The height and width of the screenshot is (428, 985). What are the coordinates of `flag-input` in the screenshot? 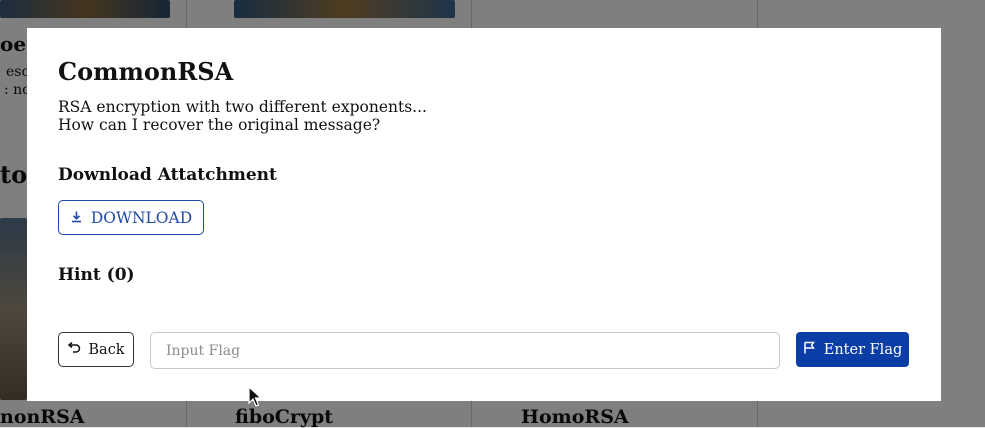 It's located at (465, 350).